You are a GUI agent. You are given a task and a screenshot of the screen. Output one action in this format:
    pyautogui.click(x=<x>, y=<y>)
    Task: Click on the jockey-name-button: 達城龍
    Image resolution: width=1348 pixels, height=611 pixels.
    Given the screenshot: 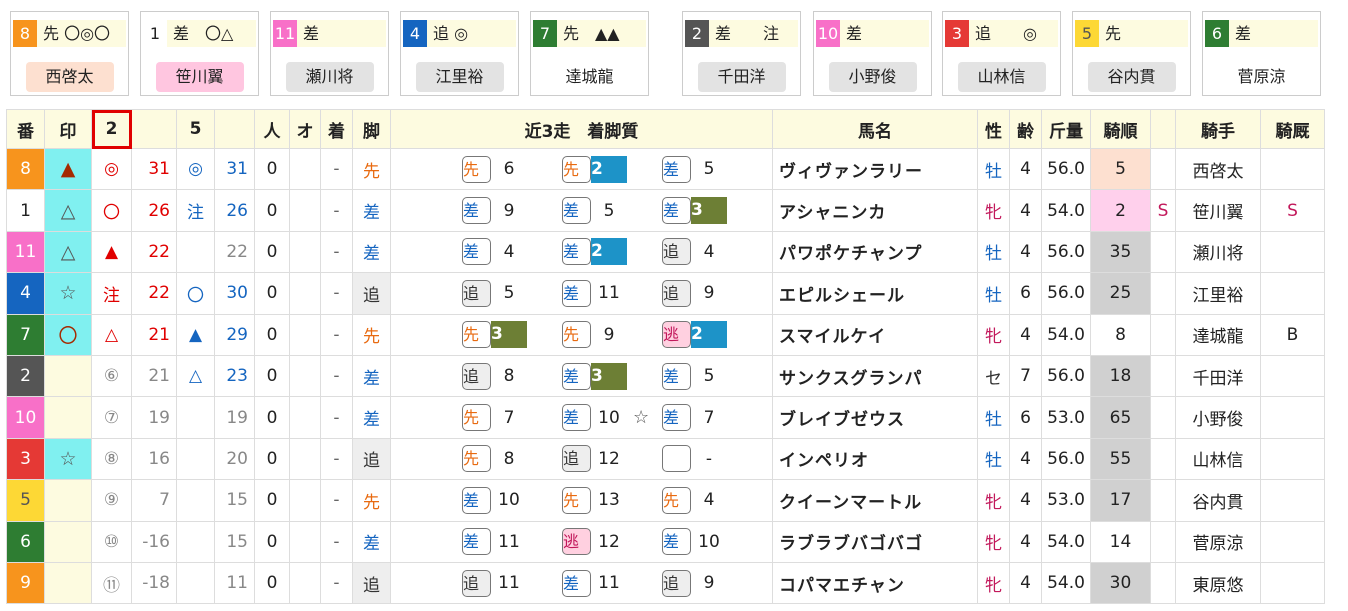 What is the action you would take?
    pyautogui.click(x=589, y=77)
    